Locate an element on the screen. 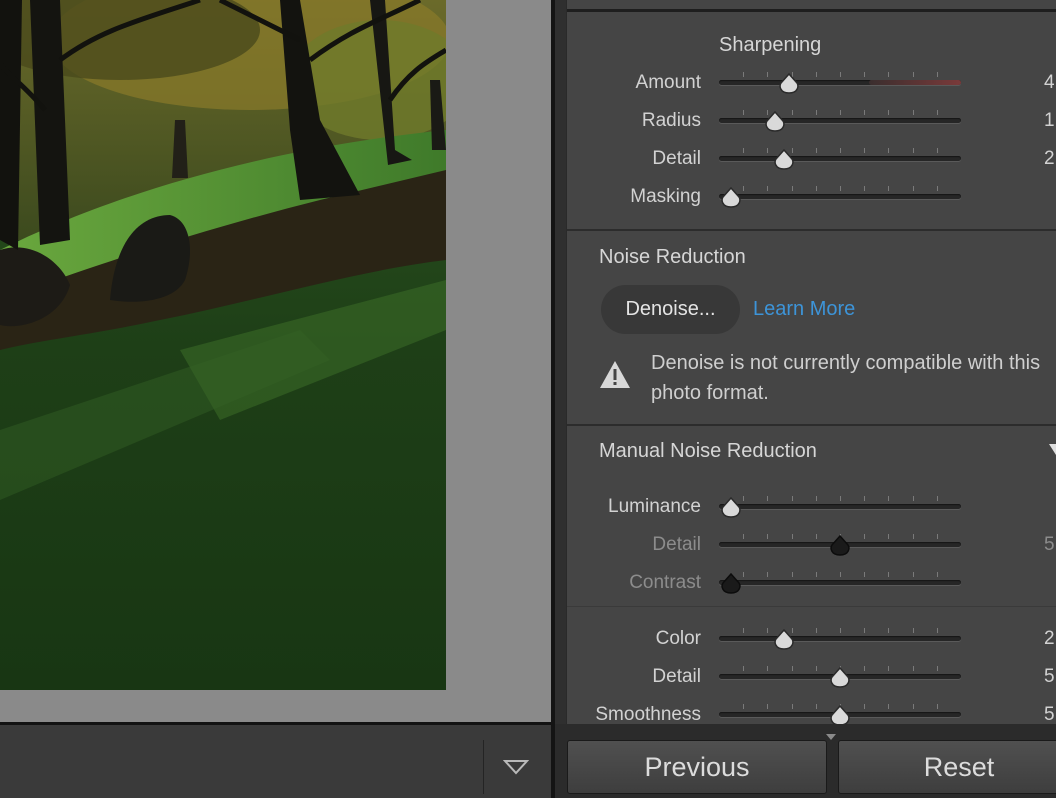 The height and width of the screenshot is (798, 1056). panel-top-divider is located at coordinates (811, 10).